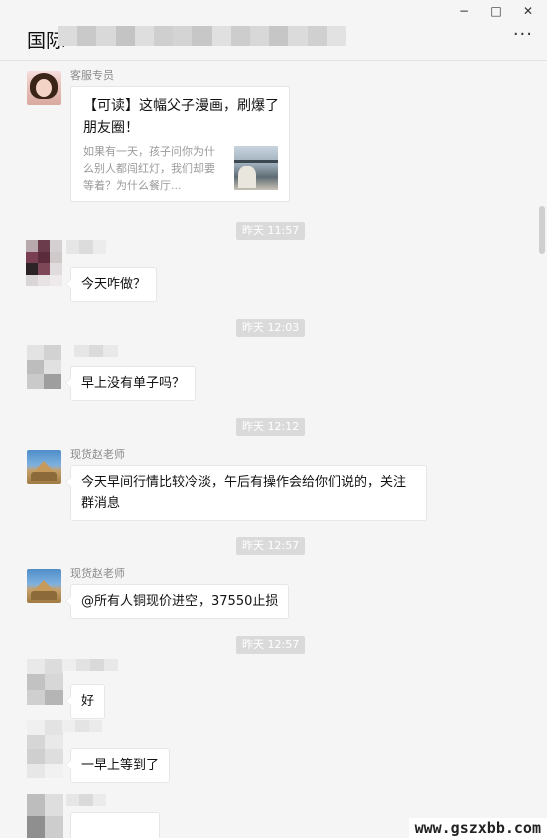 The image size is (547, 838). I want to click on message-bubble: 早上没有单子吗？, so click(130, 383).